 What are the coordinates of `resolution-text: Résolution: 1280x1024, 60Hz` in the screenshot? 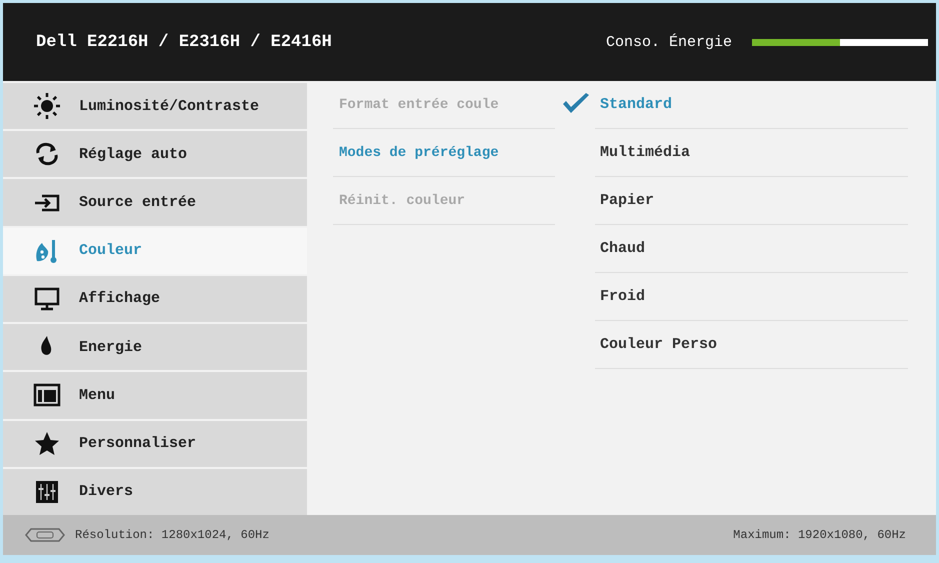 It's located at (172, 535).